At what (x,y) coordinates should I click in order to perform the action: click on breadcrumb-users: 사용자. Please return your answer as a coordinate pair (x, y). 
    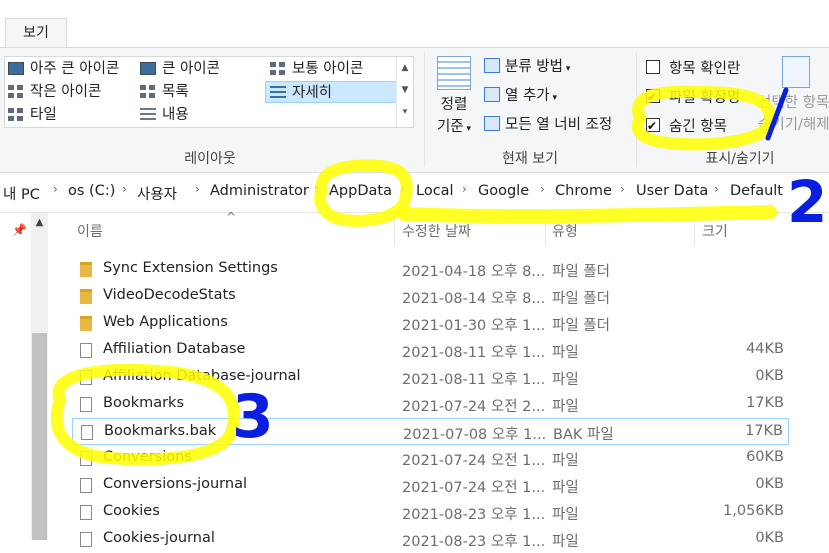
    Looking at the image, I should click on (157, 193).